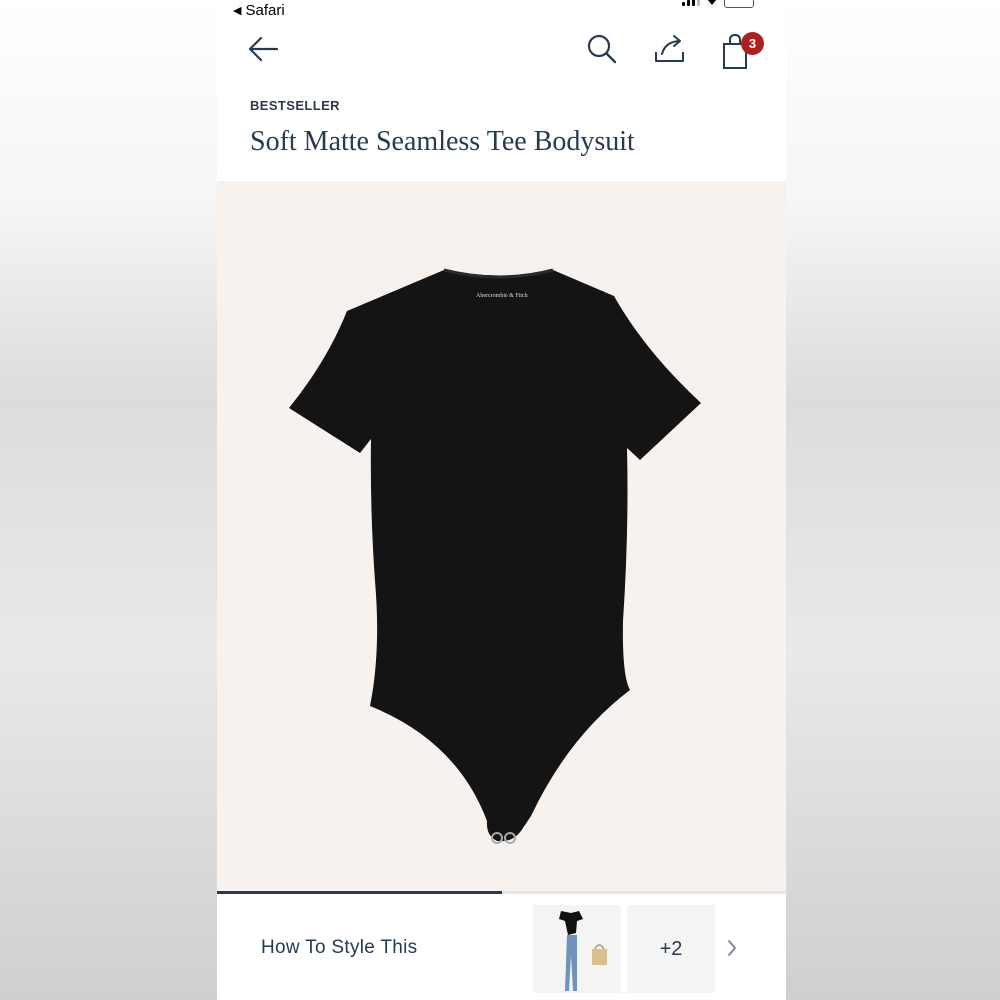 This screenshot has height=1000, width=1000. Describe the element at coordinates (577, 949) in the screenshot. I see `outfit-thumbnail` at that location.